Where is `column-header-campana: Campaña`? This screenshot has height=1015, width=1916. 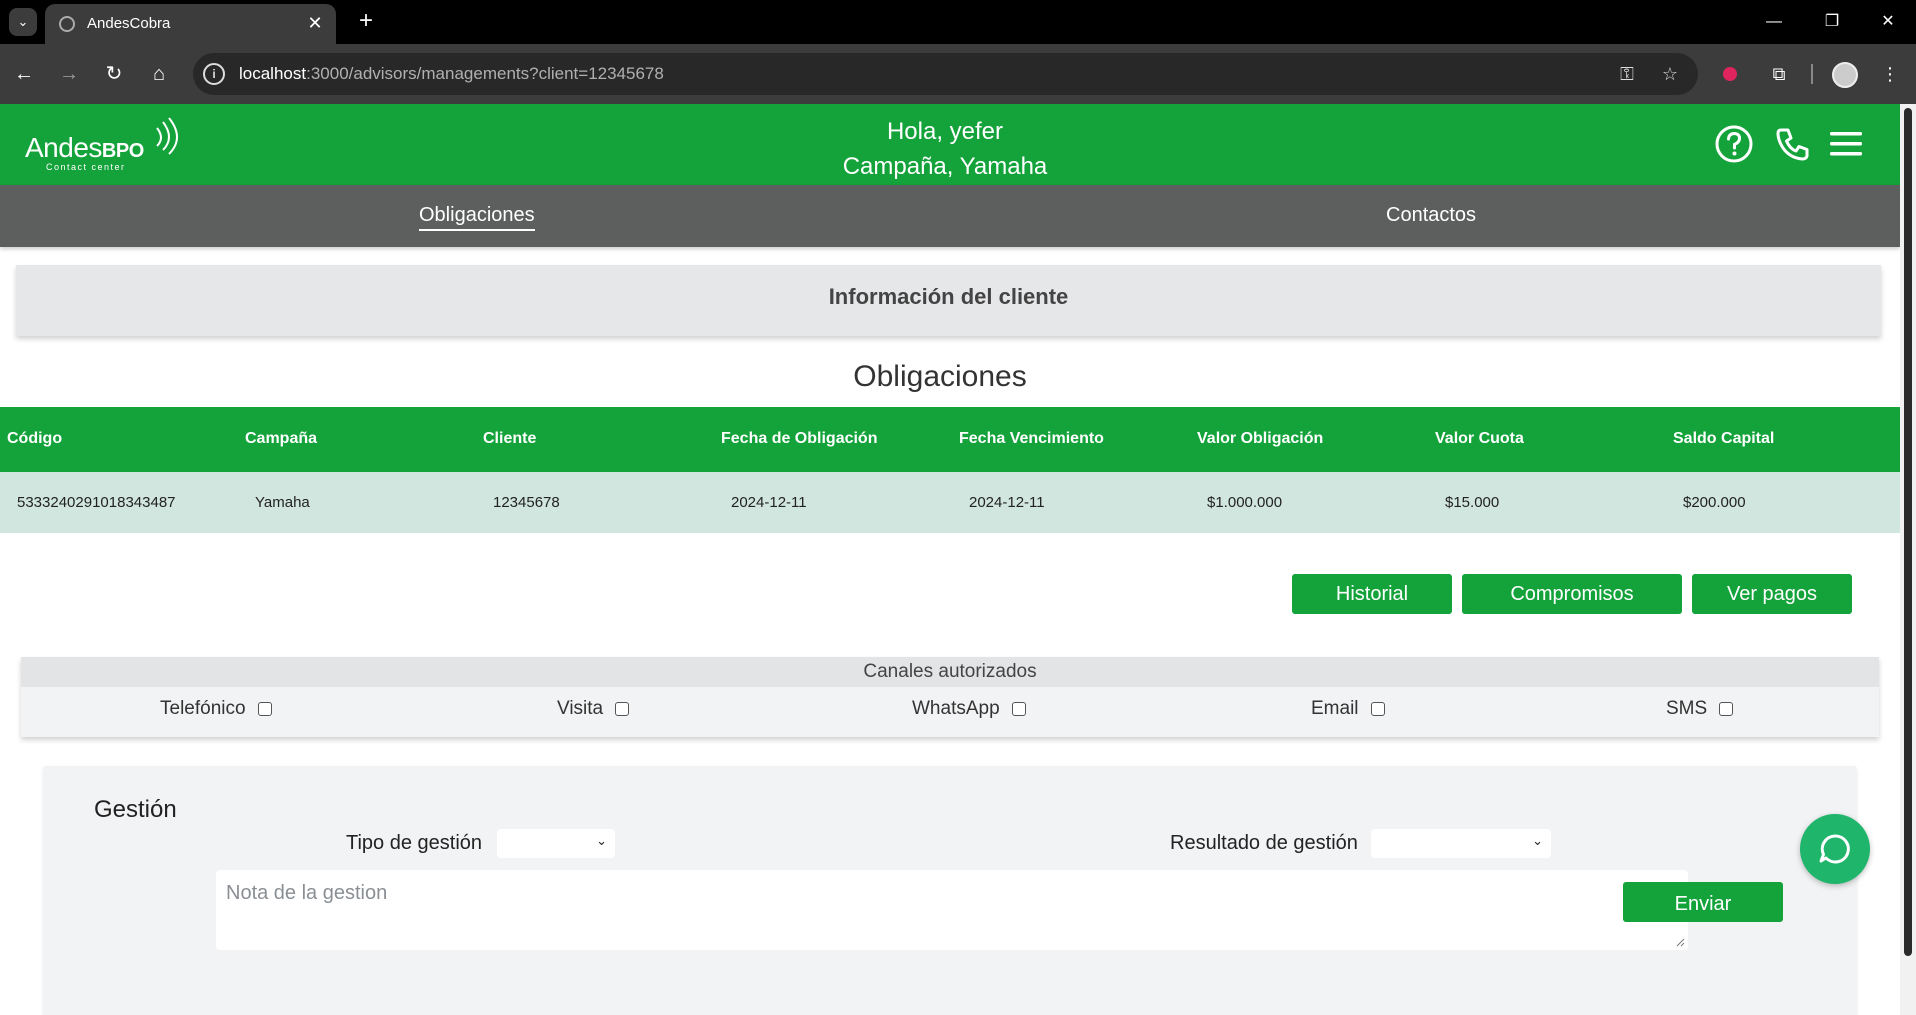 column-header-campana: Campaña is located at coordinates (281, 438).